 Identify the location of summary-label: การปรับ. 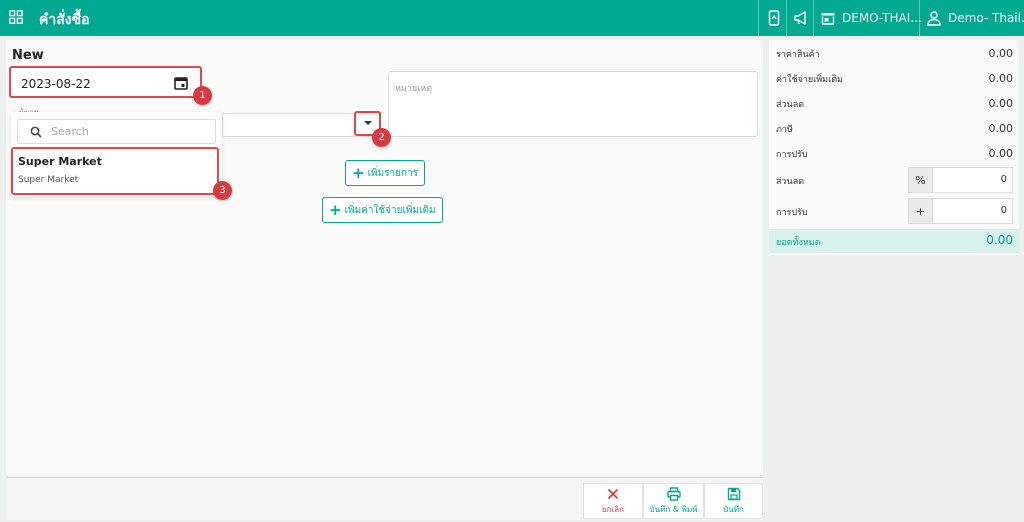
(792, 155).